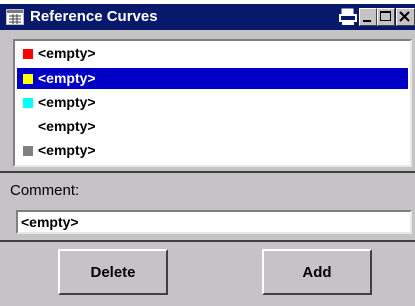 The image size is (415, 306). Describe the element at coordinates (214, 222) in the screenshot. I see `comment-input` at that location.